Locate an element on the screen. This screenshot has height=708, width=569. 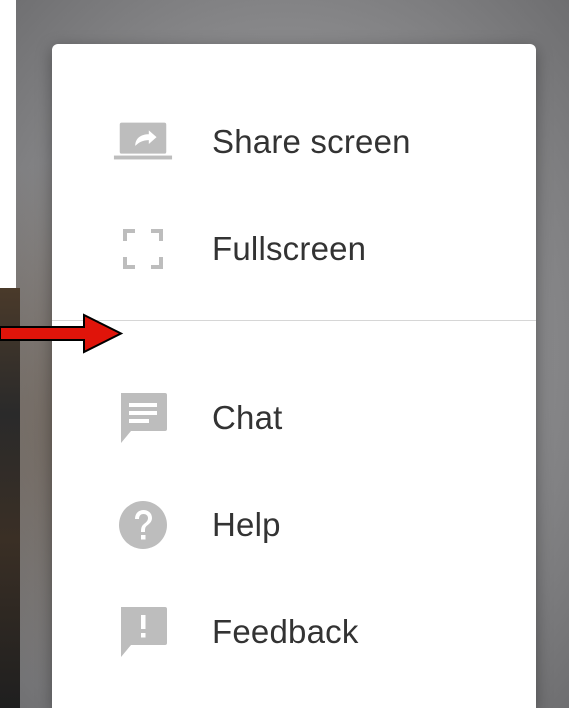
help-icon is located at coordinates (143, 525).